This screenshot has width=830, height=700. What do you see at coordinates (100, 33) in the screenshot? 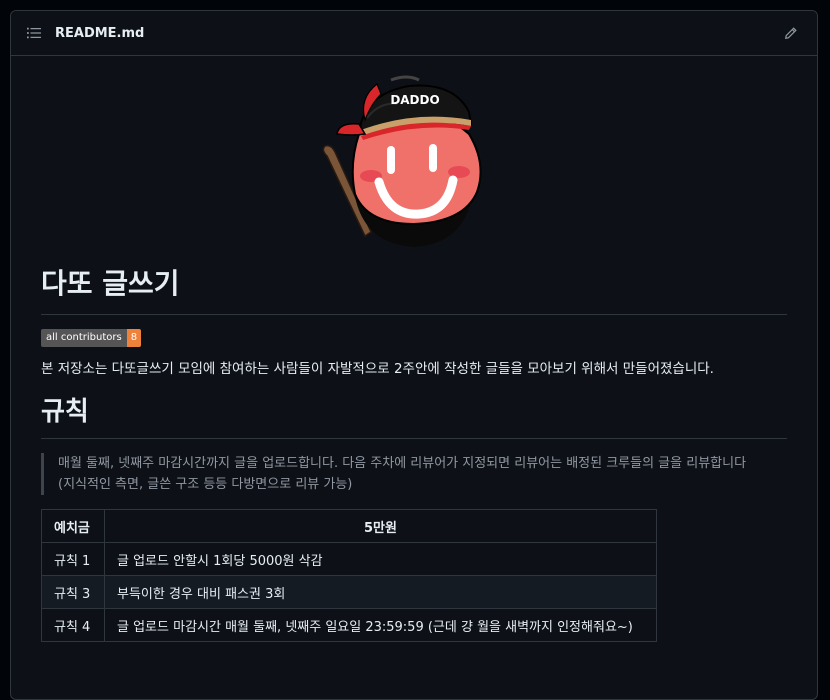
I see `file-name: README.md` at bounding box center [100, 33].